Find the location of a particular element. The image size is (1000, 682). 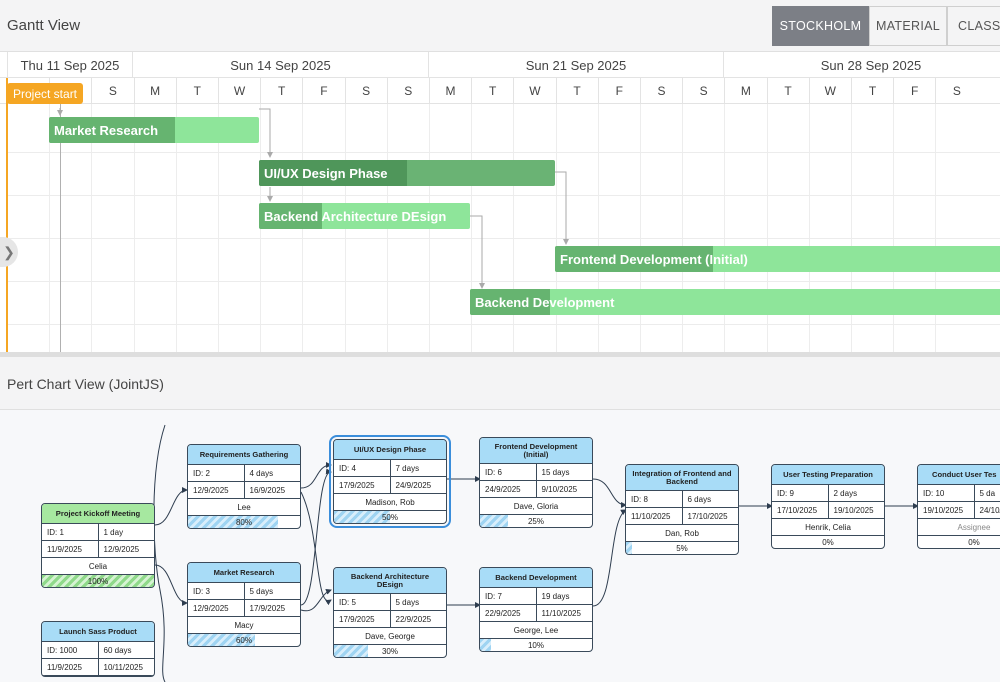

card-start: 22/9/2025 is located at coordinates (503, 613).